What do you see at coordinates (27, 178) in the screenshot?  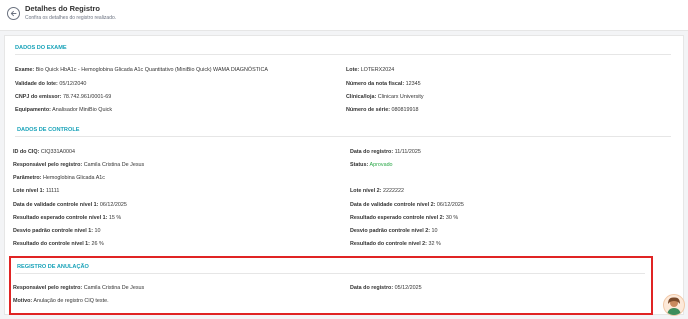 I see `field-label: Parâmetro:` at bounding box center [27, 178].